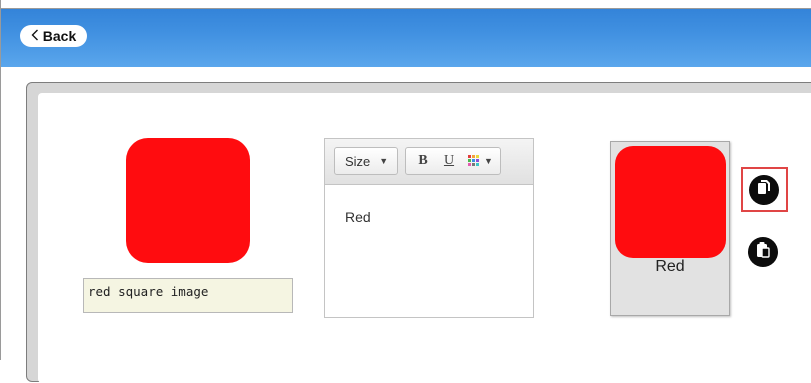  What do you see at coordinates (423, 161) in the screenshot?
I see `bold-button: B` at bounding box center [423, 161].